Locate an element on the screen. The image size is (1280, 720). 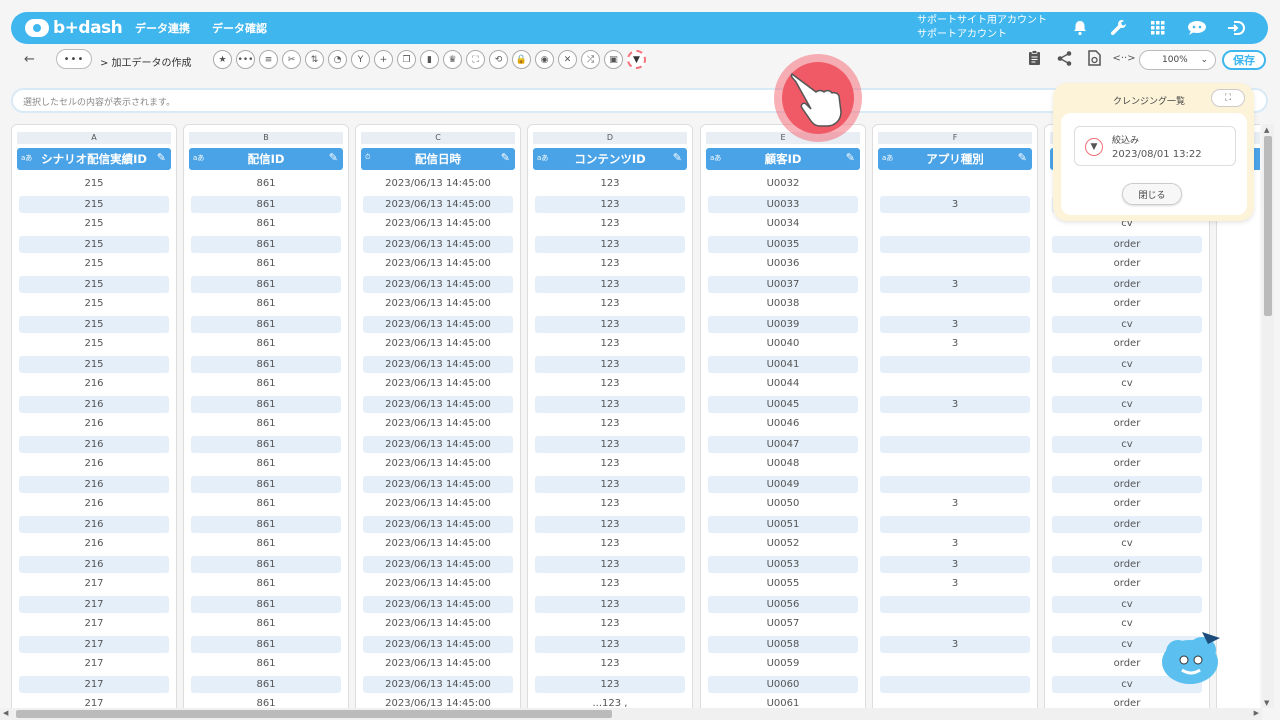
table-cell: U0035 is located at coordinates (783, 244).